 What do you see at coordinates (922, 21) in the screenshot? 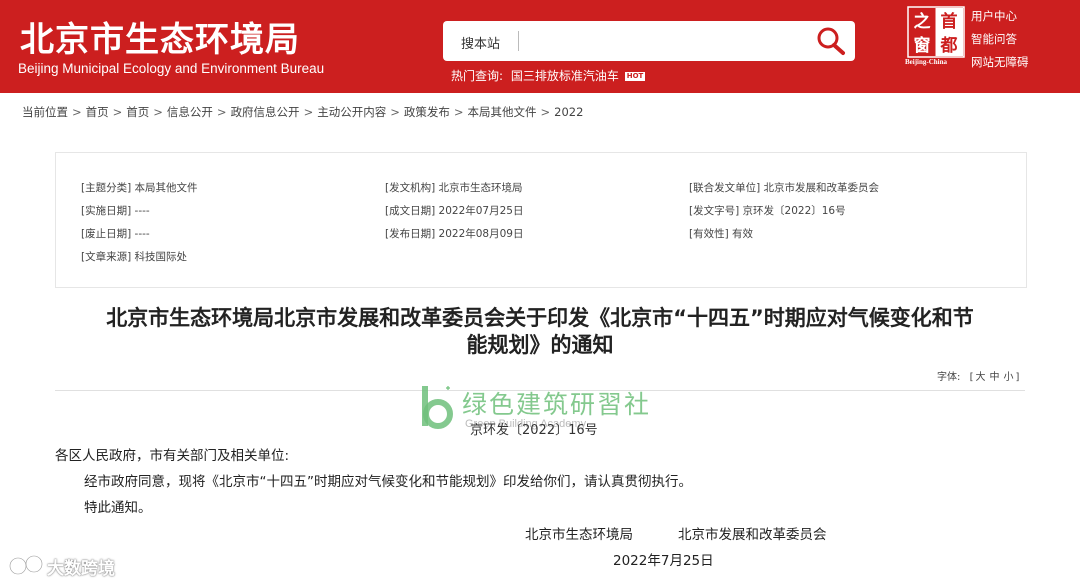
I see `seal-char-2: 之` at bounding box center [922, 21].